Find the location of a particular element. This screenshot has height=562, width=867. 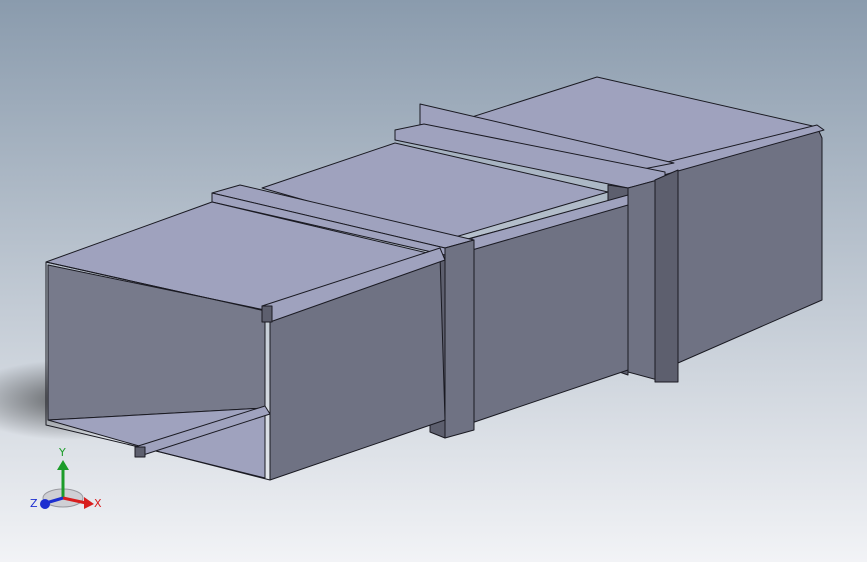

y-axis-label: Y is located at coordinates (62, 452).